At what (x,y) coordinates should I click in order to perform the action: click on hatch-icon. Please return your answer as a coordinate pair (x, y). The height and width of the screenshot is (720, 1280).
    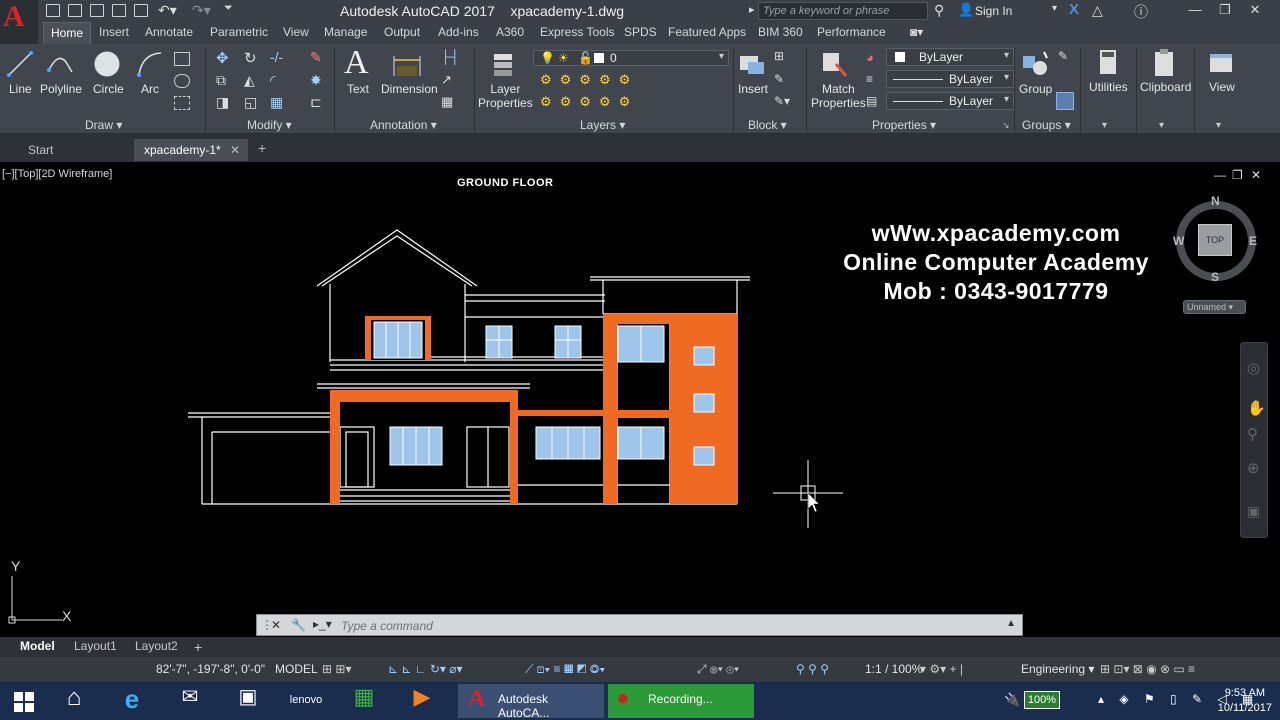
    Looking at the image, I should click on (182, 81).